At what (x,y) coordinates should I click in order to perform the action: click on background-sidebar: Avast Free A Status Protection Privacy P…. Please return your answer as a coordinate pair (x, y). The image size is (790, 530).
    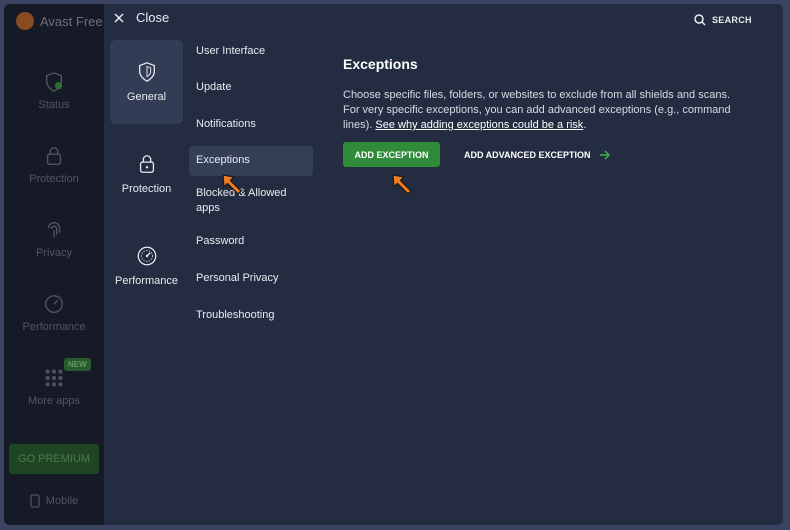
    Looking at the image, I should click on (59, 264).